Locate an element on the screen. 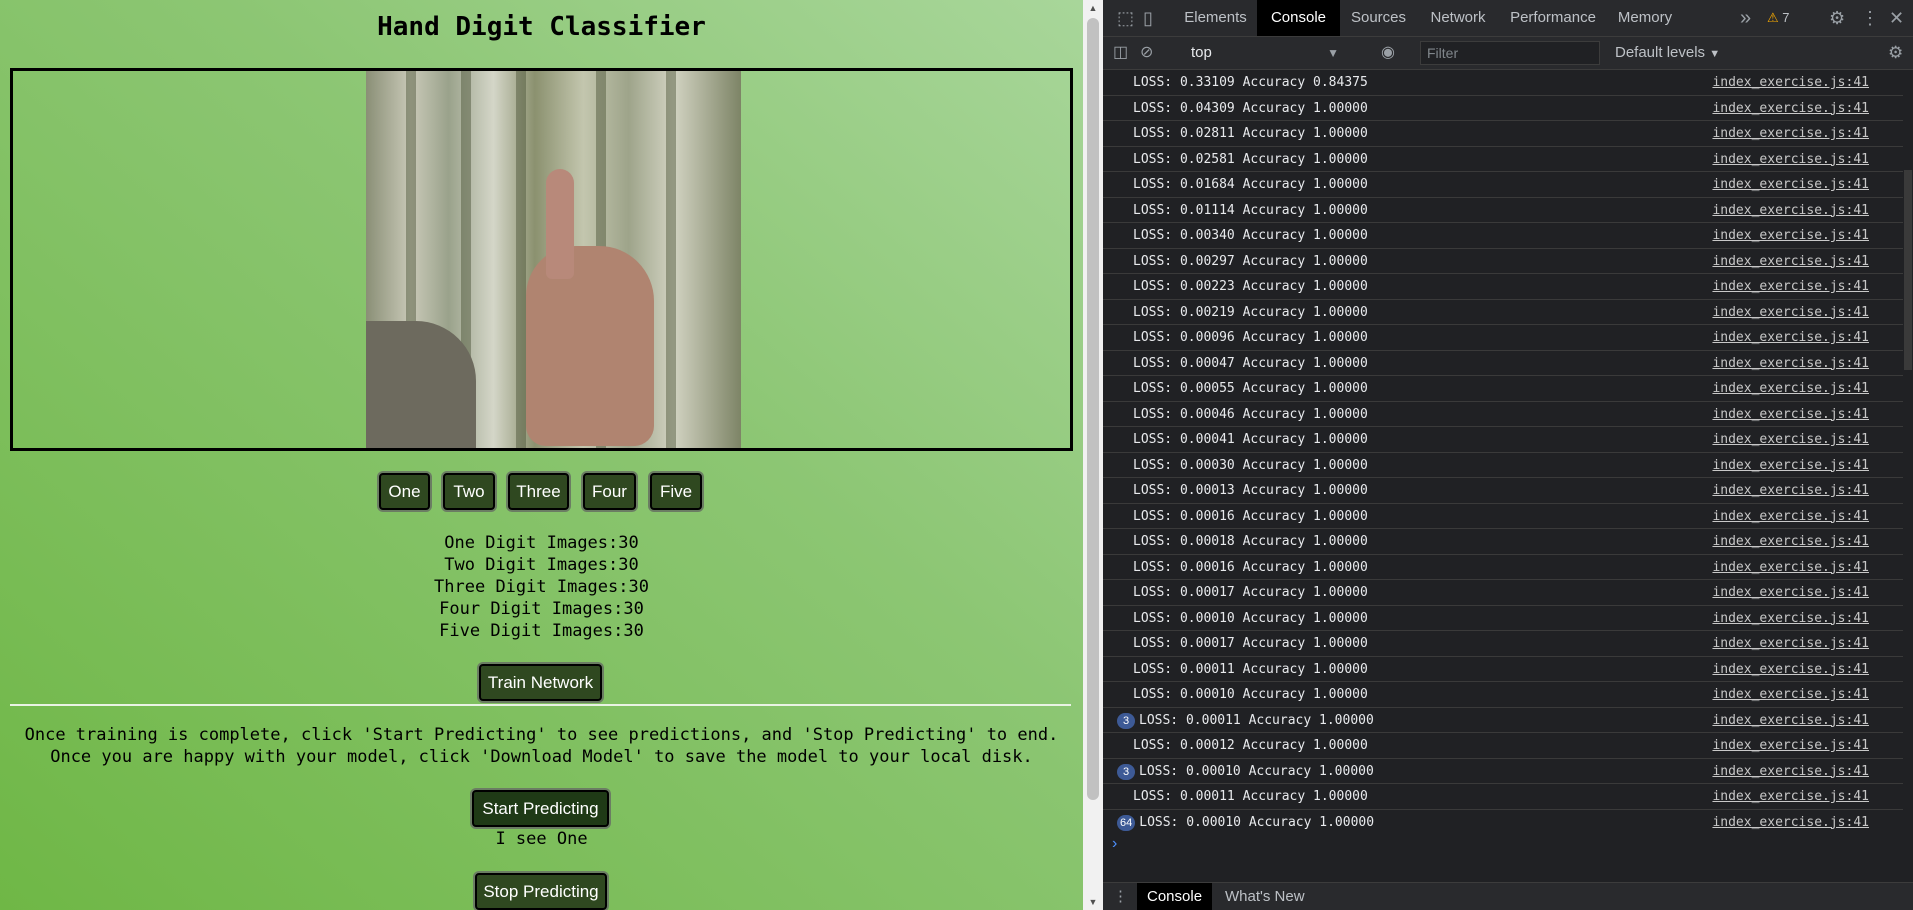 This screenshot has width=1913, height=910. warning-count: 7 is located at coordinates (1786, 17).